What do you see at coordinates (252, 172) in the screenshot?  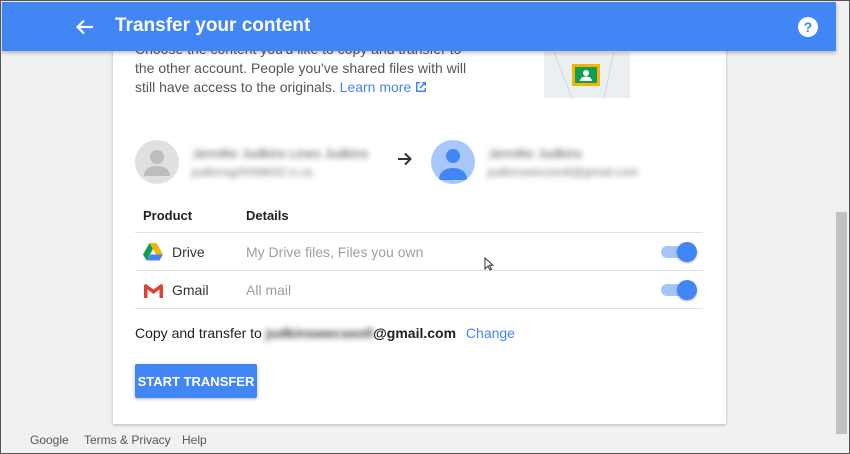 I see `source-account-email: judkinsgrfrhfdkhl2.n.ca` at bounding box center [252, 172].